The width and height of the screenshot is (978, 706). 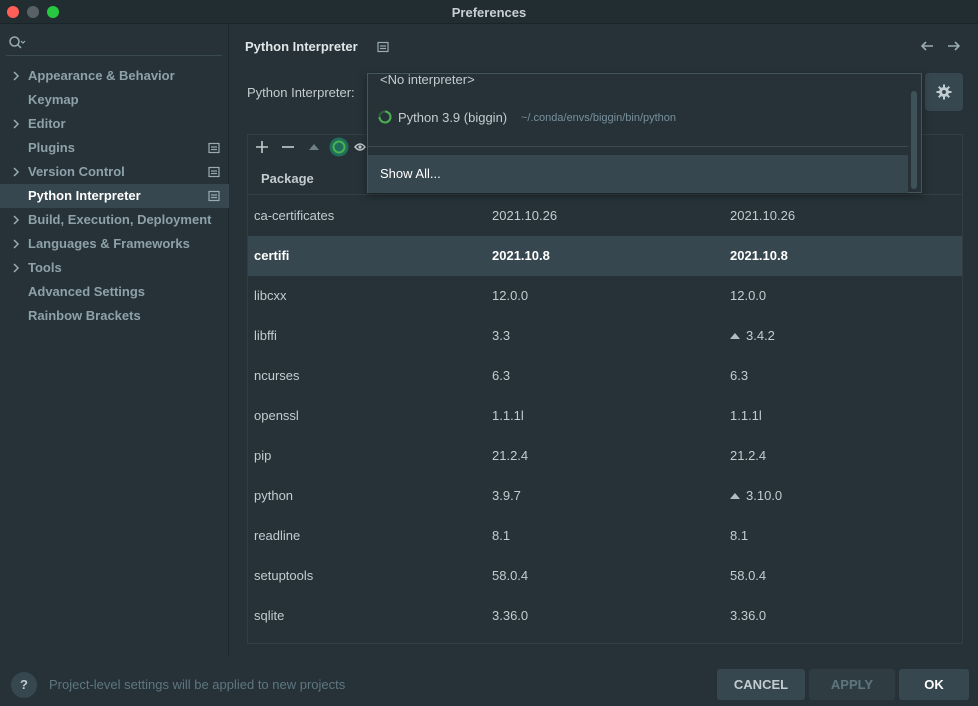 What do you see at coordinates (510, 615) in the screenshot?
I see `package-version: 3.36.0` at bounding box center [510, 615].